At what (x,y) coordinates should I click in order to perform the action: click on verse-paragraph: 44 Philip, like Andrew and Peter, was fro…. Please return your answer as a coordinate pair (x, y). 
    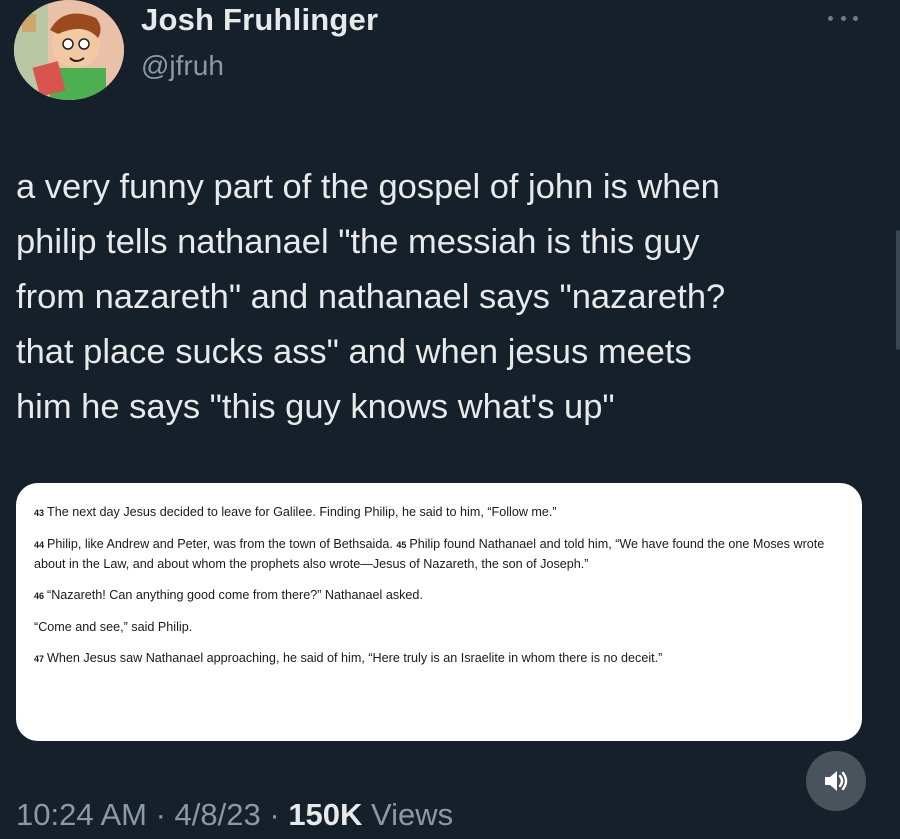
    Looking at the image, I should click on (436, 554).